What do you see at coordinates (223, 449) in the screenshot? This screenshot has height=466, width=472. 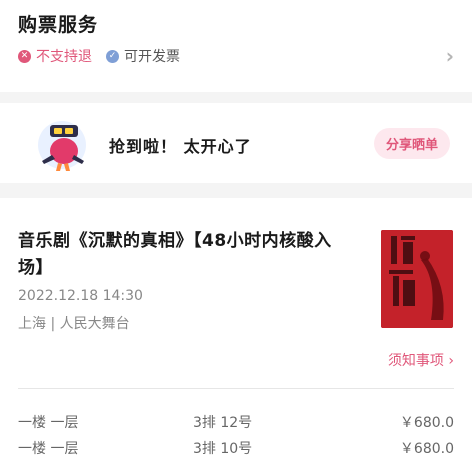 I see `ticket-seat: 3排 10号` at bounding box center [223, 449].